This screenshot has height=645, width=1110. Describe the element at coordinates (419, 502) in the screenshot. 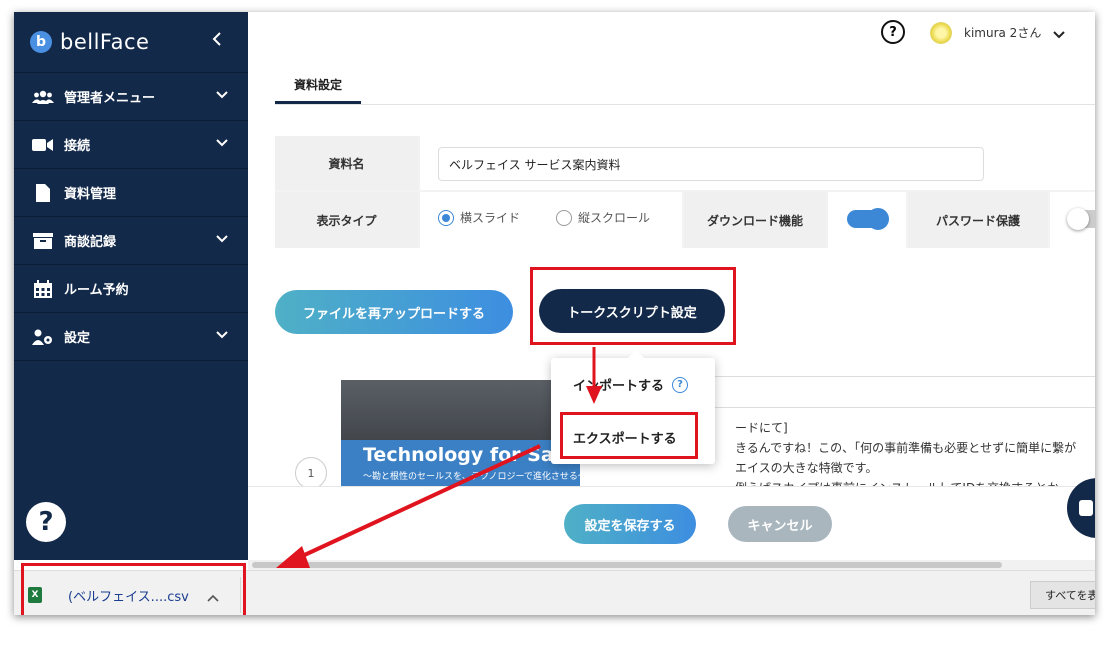

I see `arrow-to-download` at that location.